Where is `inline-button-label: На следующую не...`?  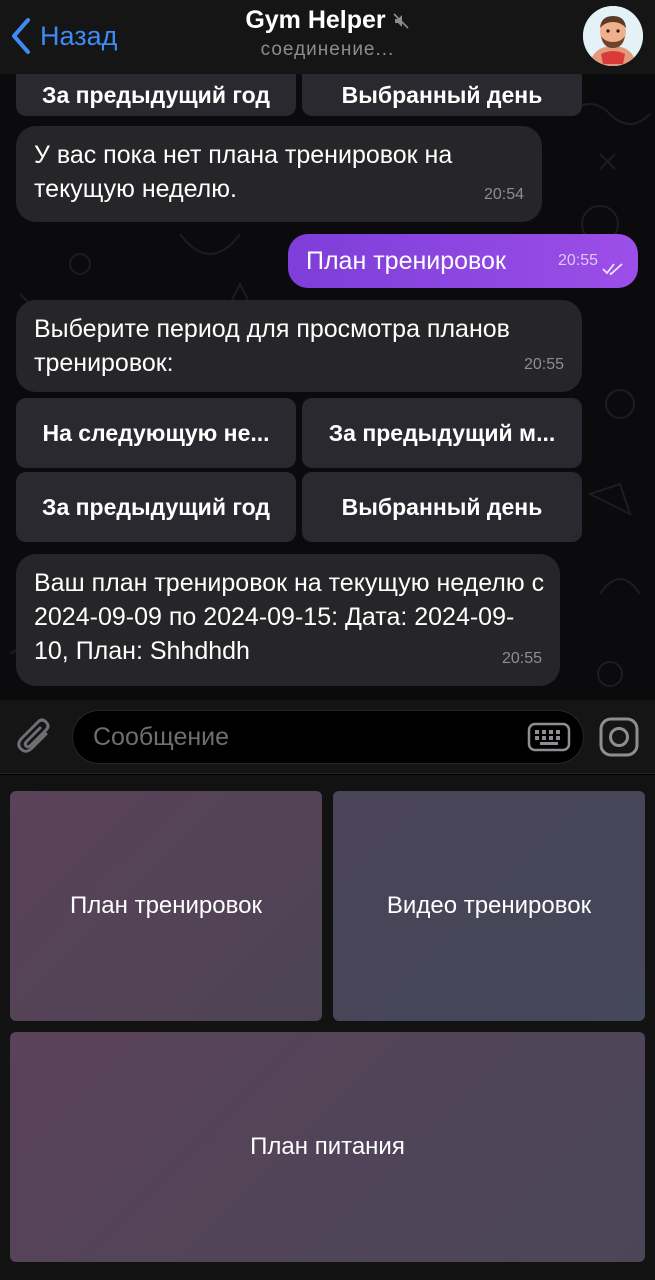
inline-button-label: На следующую не... is located at coordinates (156, 432).